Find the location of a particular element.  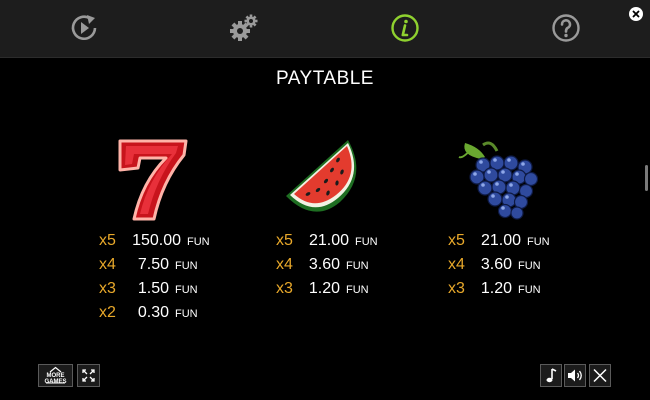

music-note-icon is located at coordinates (551, 375).